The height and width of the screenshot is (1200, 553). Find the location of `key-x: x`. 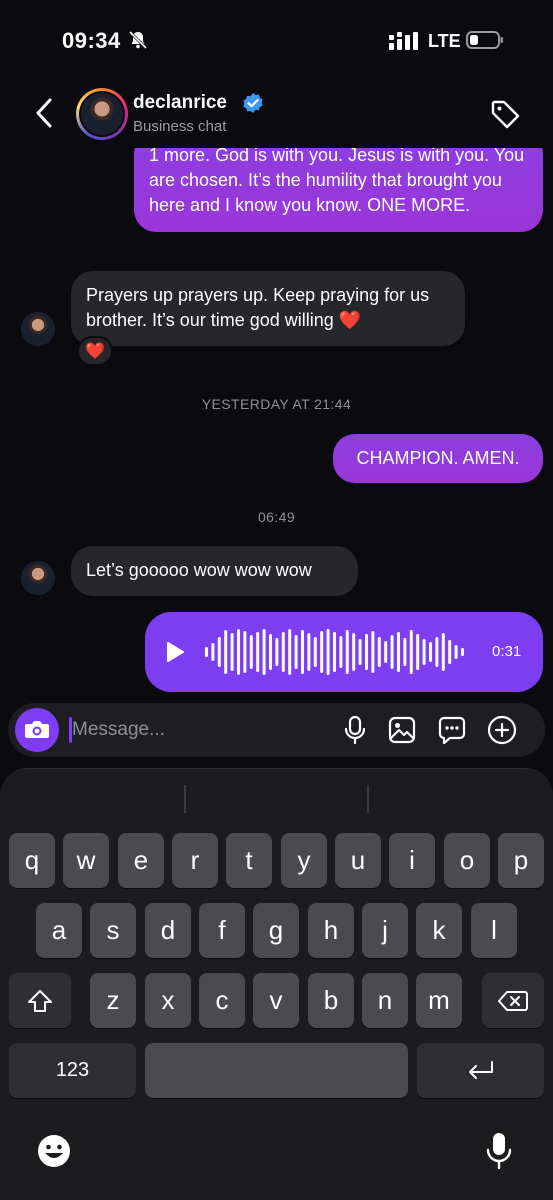

key-x: x is located at coordinates (168, 1000).